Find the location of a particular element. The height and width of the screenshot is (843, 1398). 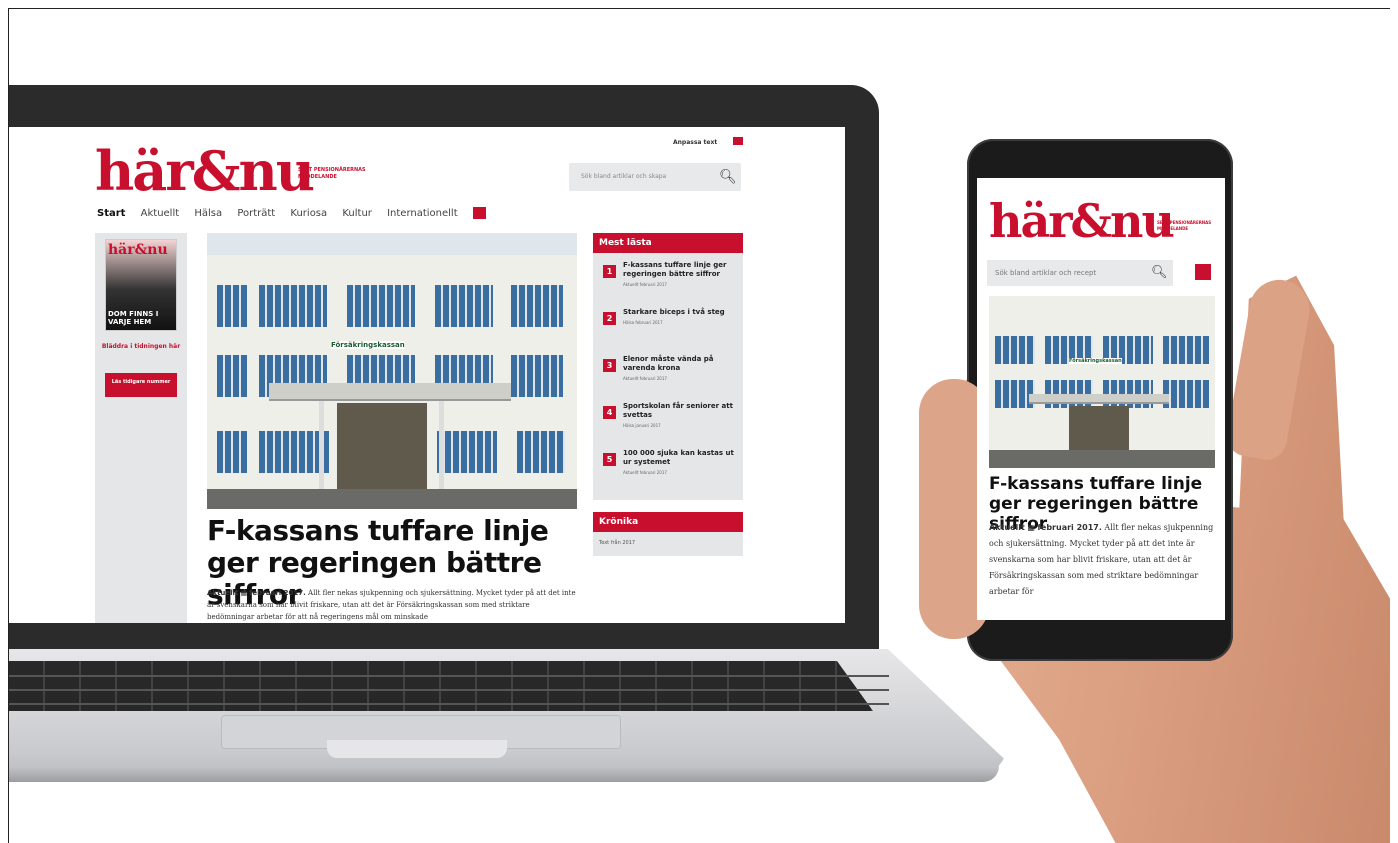

nav-item-start: Start is located at coordinates (111, 213).